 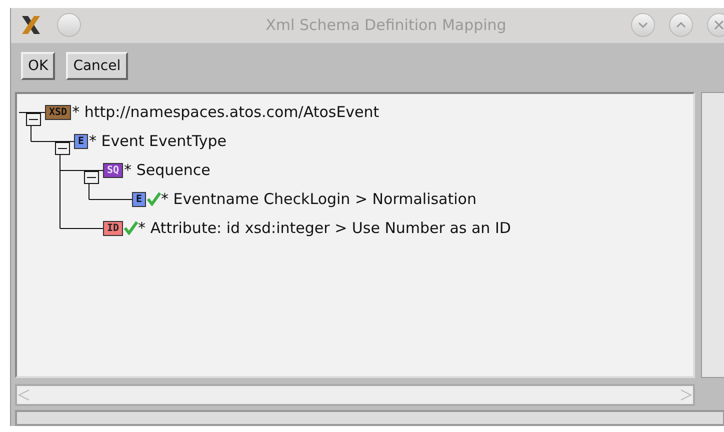 I want to click on tree-node-label: * Attribute: id xsd:integer > Use Number as an ID, so click(x=324, y=228).